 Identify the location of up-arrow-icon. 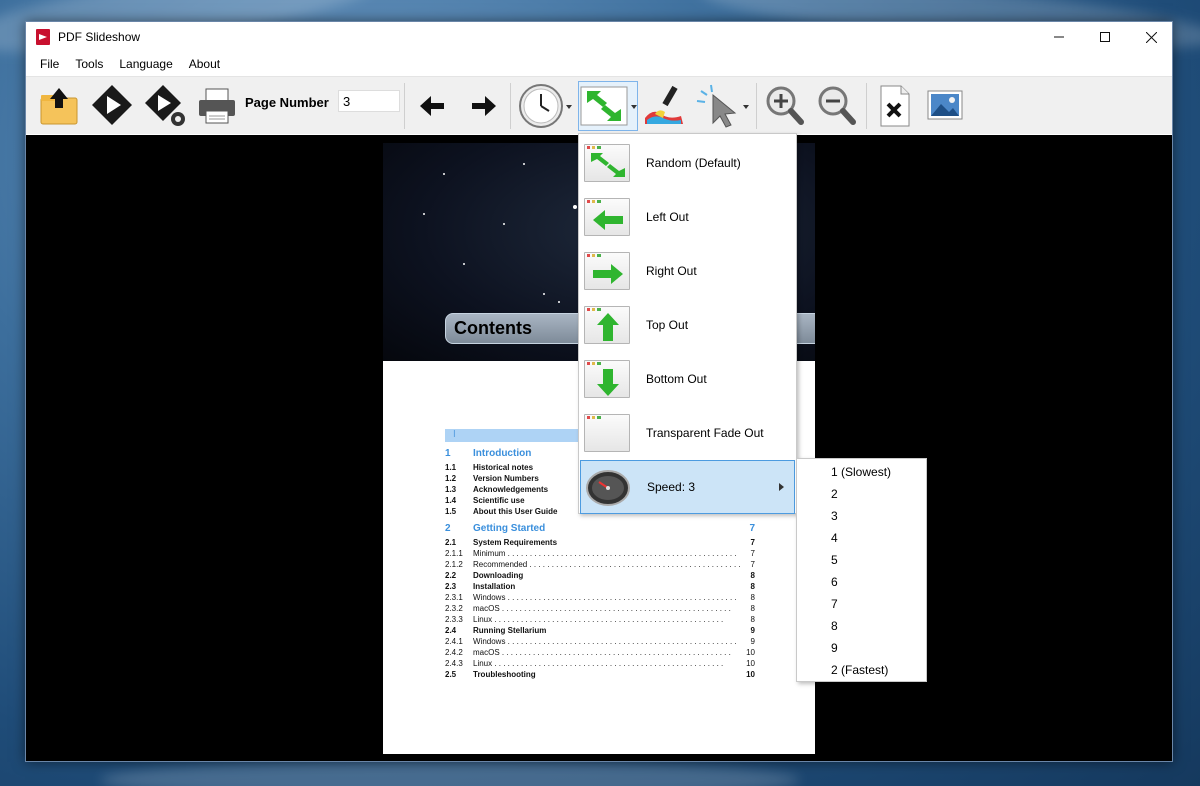
(607, 325).